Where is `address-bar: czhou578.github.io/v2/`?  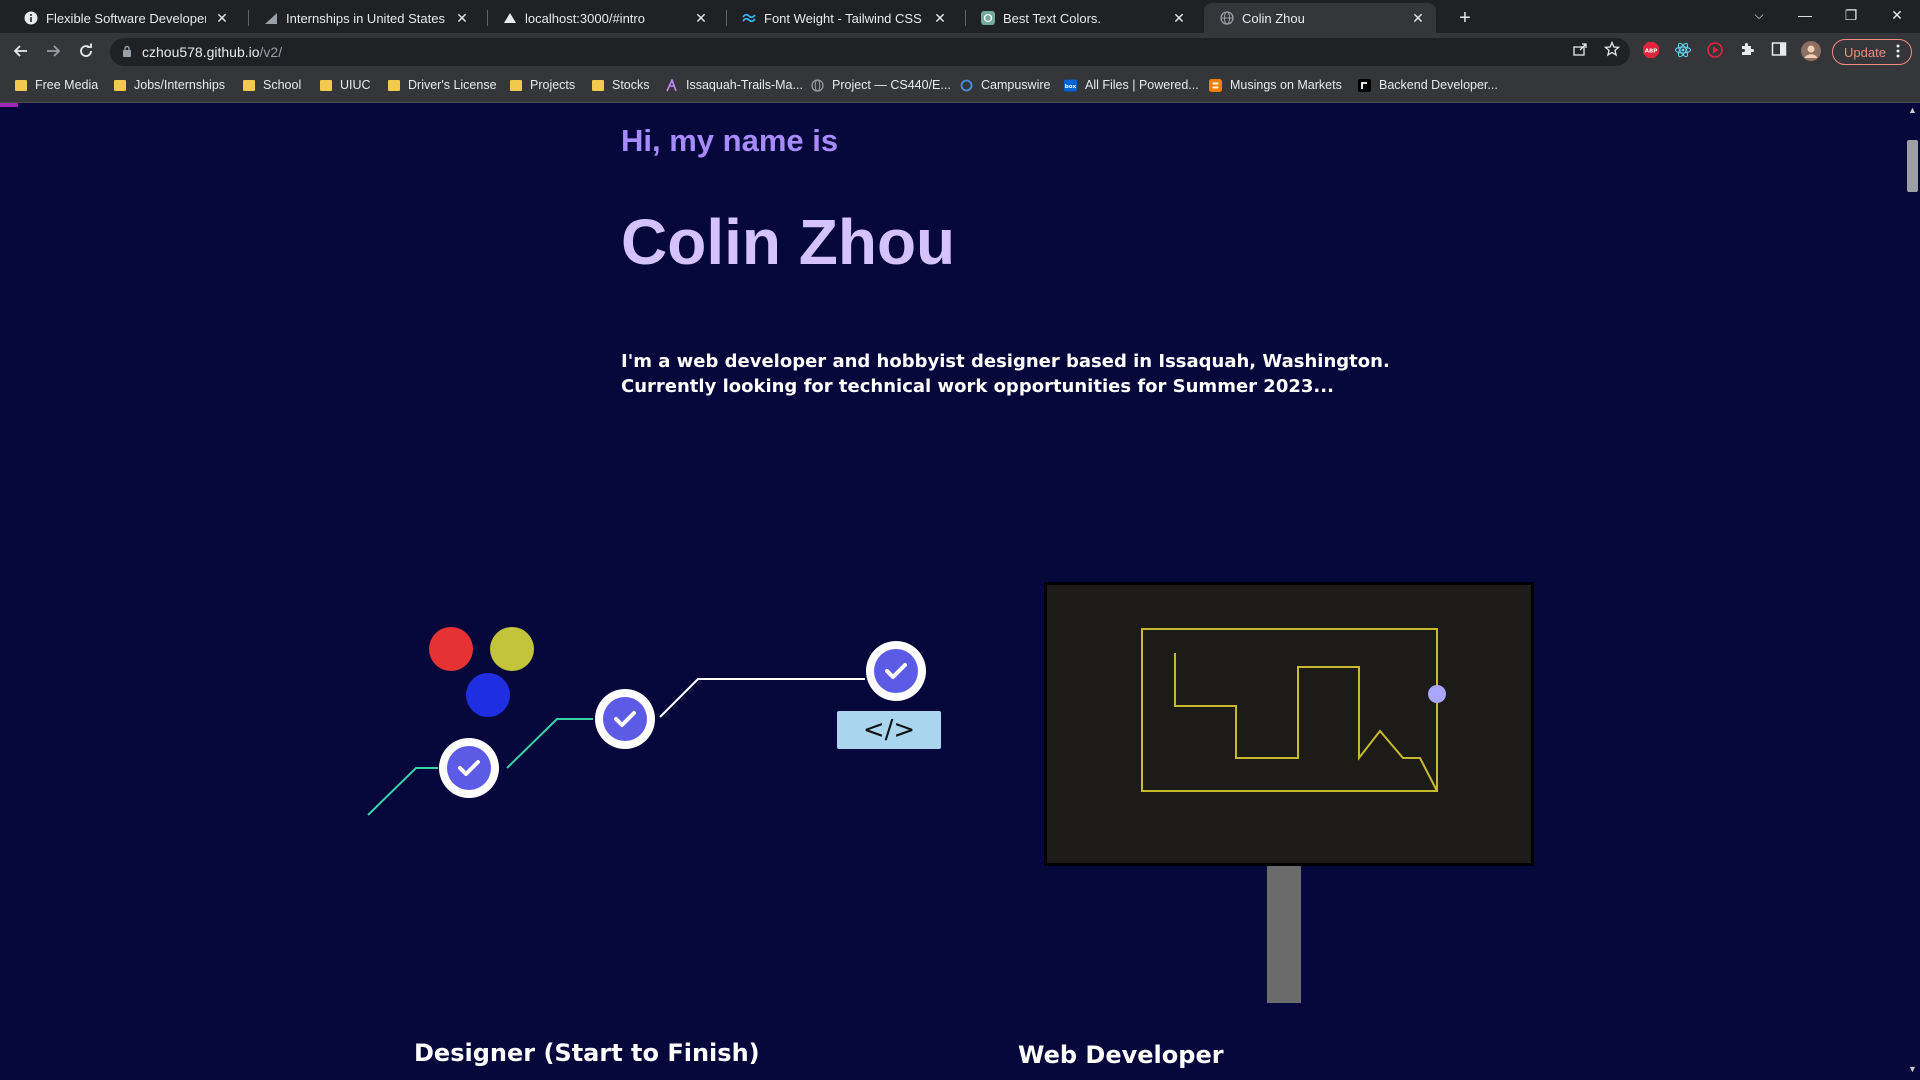
address-bar: czhou578.github.io/v2/ is located at coordinates (870, 52).